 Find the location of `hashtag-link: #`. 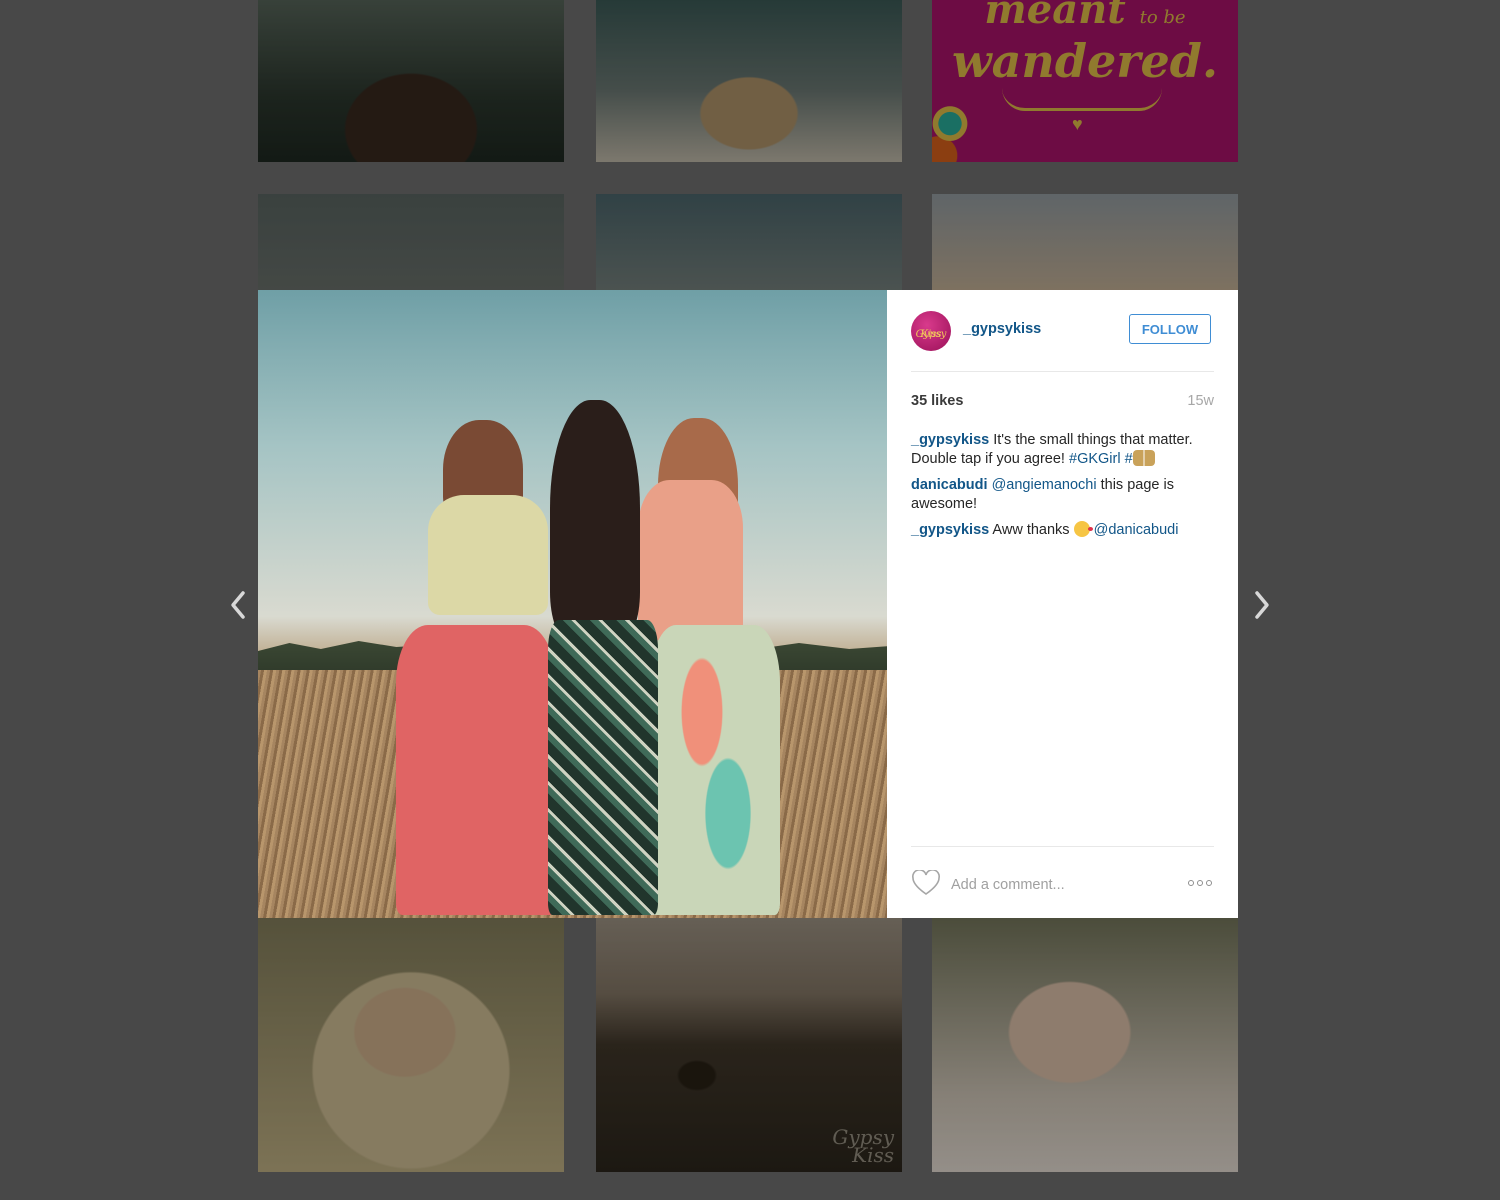

hashtag-link: # is located at coordinates (1129, 459).